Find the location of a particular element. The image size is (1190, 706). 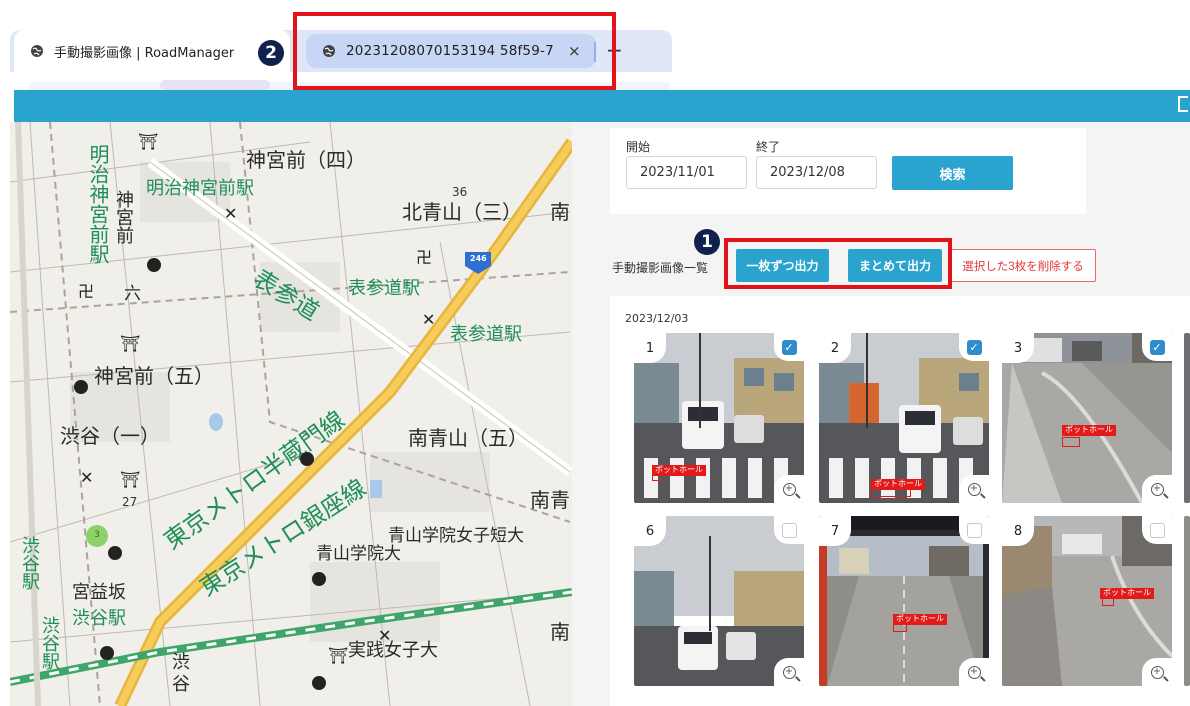

new-tab-icon: + is located at coordinates (614, 50).